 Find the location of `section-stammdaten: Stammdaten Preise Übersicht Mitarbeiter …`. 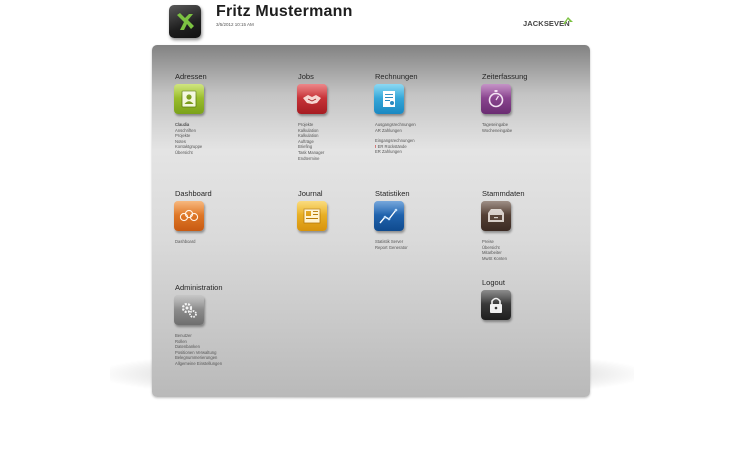

section-stammdaten: Stammdaten Preise Übersicht Mitarbeiter … is located at coordinates (503, 225).